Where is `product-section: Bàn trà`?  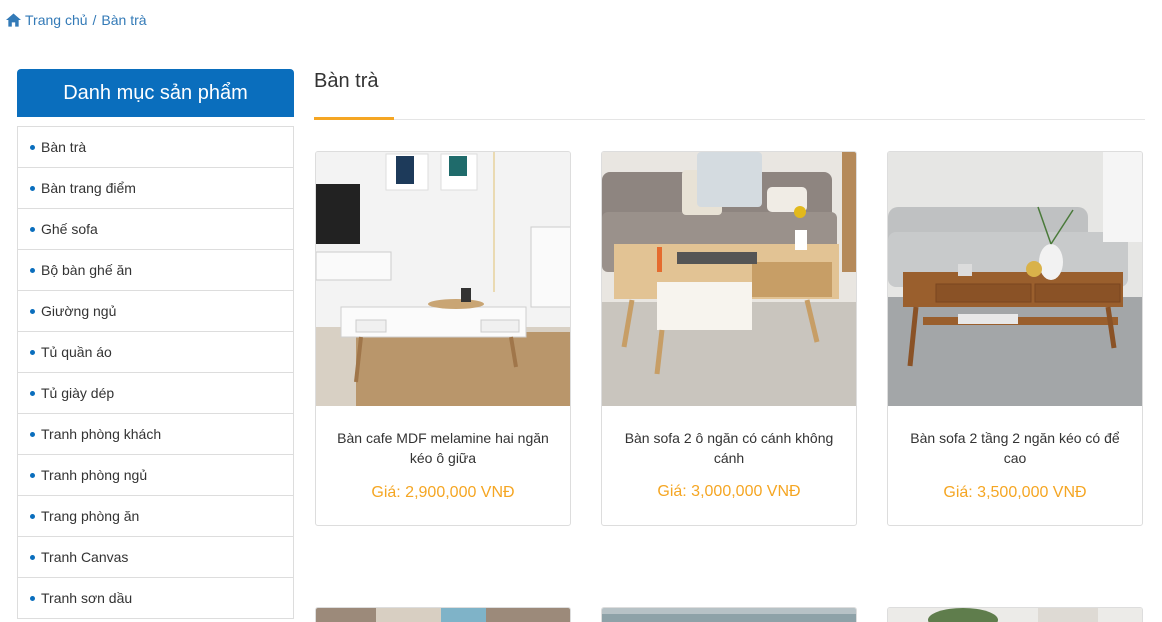 product-section: Bàn trà is located at coordinates (729, 94).